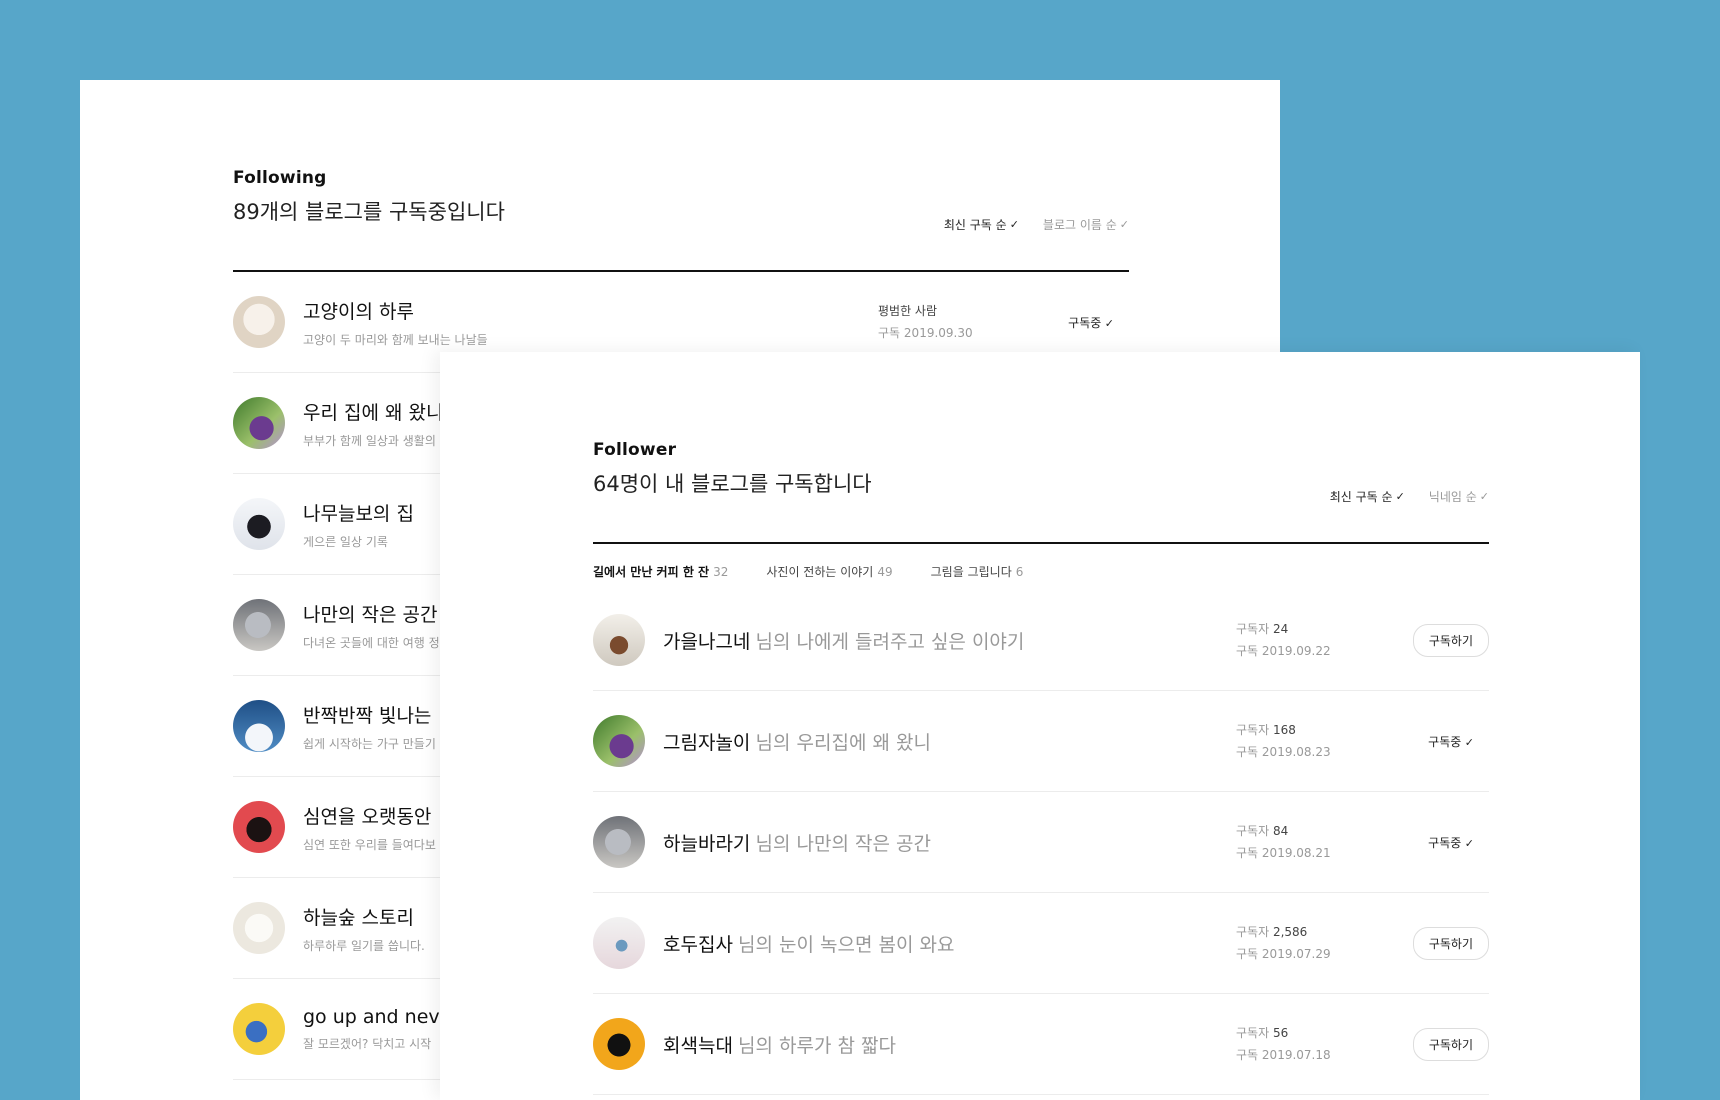 The image size is (1720, 1100). I want to click on section-label: Follower, so click(635, 450).